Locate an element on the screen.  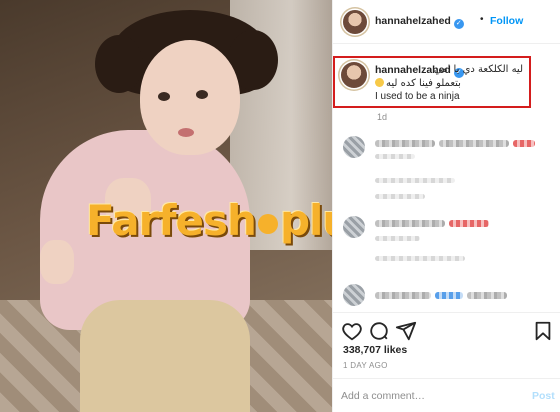
caption-arabic-line-1: ليه الكلكعة دي يا امي is located at coordinates (478, 69).